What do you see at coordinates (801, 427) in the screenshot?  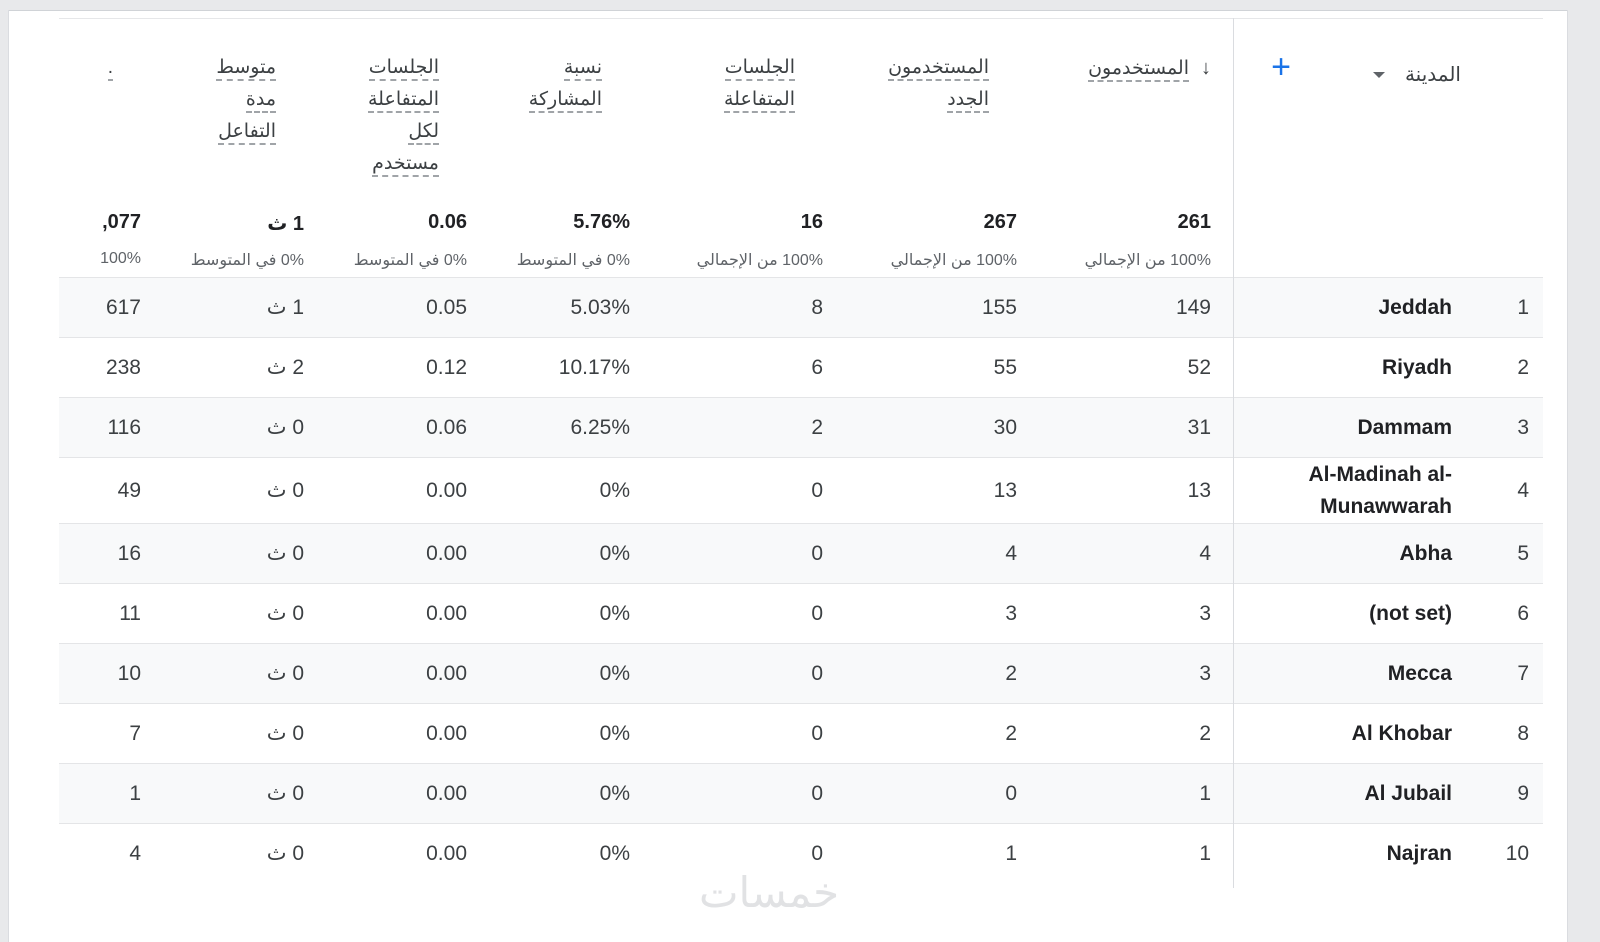 I see `table-row: 3 Dammam 31 30 2 6.25% 0.06 0 ث 116` at bounding box center [801, 427].